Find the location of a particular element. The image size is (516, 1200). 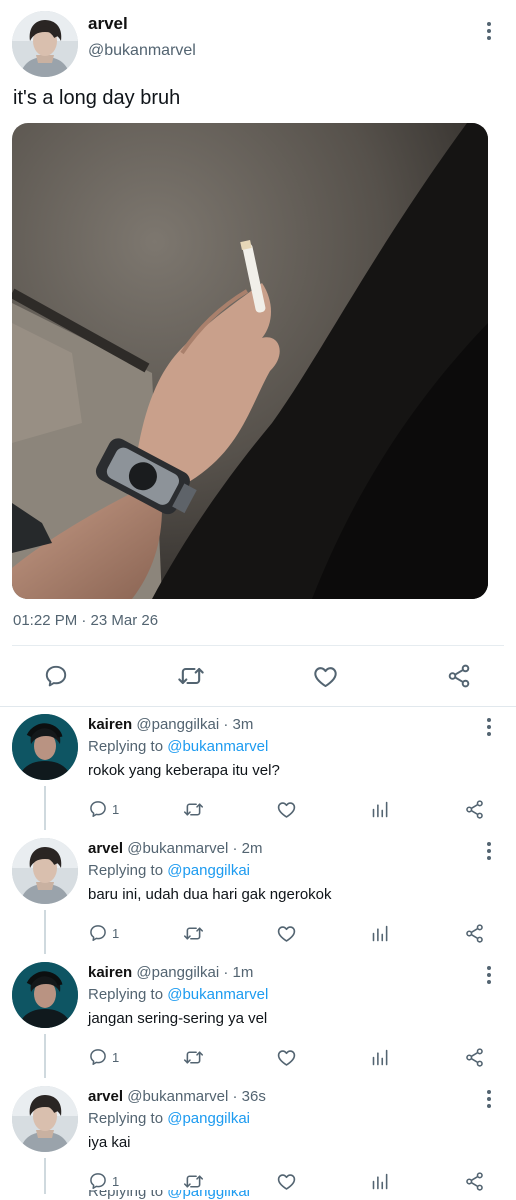

reply-header: kairen @panggilkai · 1m is located at coordinates (170, 972).